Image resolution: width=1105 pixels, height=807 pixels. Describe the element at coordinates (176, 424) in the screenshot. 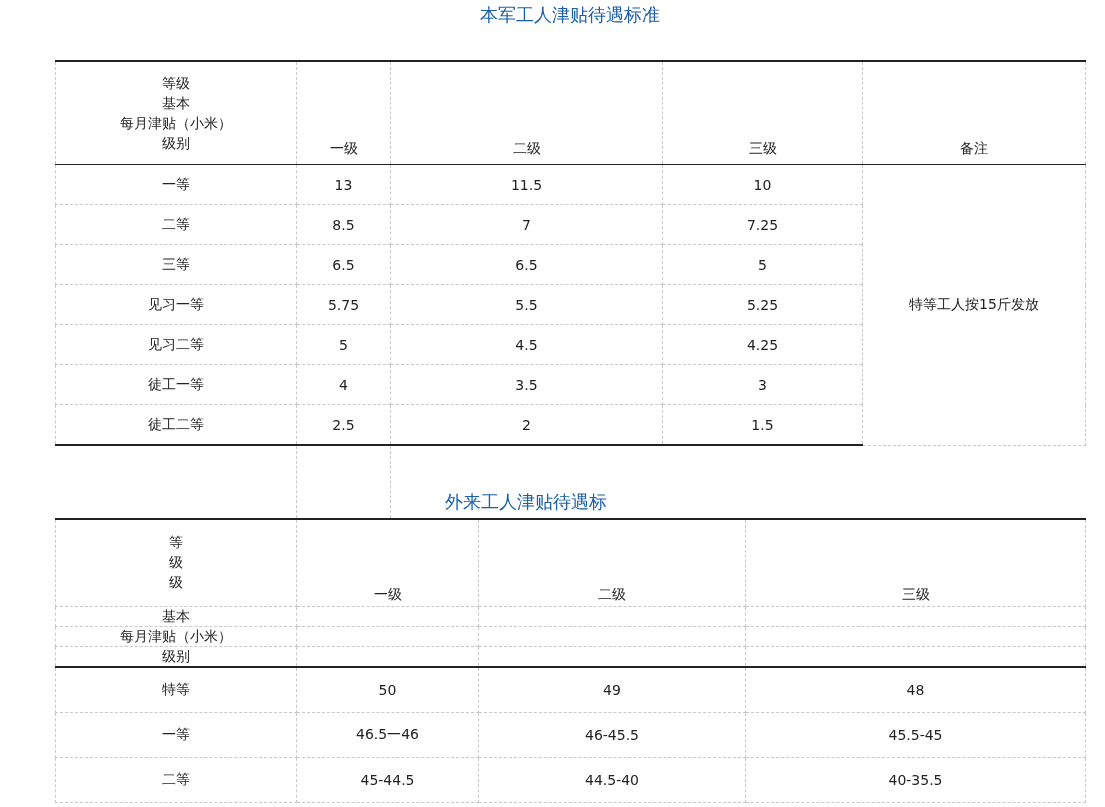

I see `grade-cell: 徒工二等` at that location.